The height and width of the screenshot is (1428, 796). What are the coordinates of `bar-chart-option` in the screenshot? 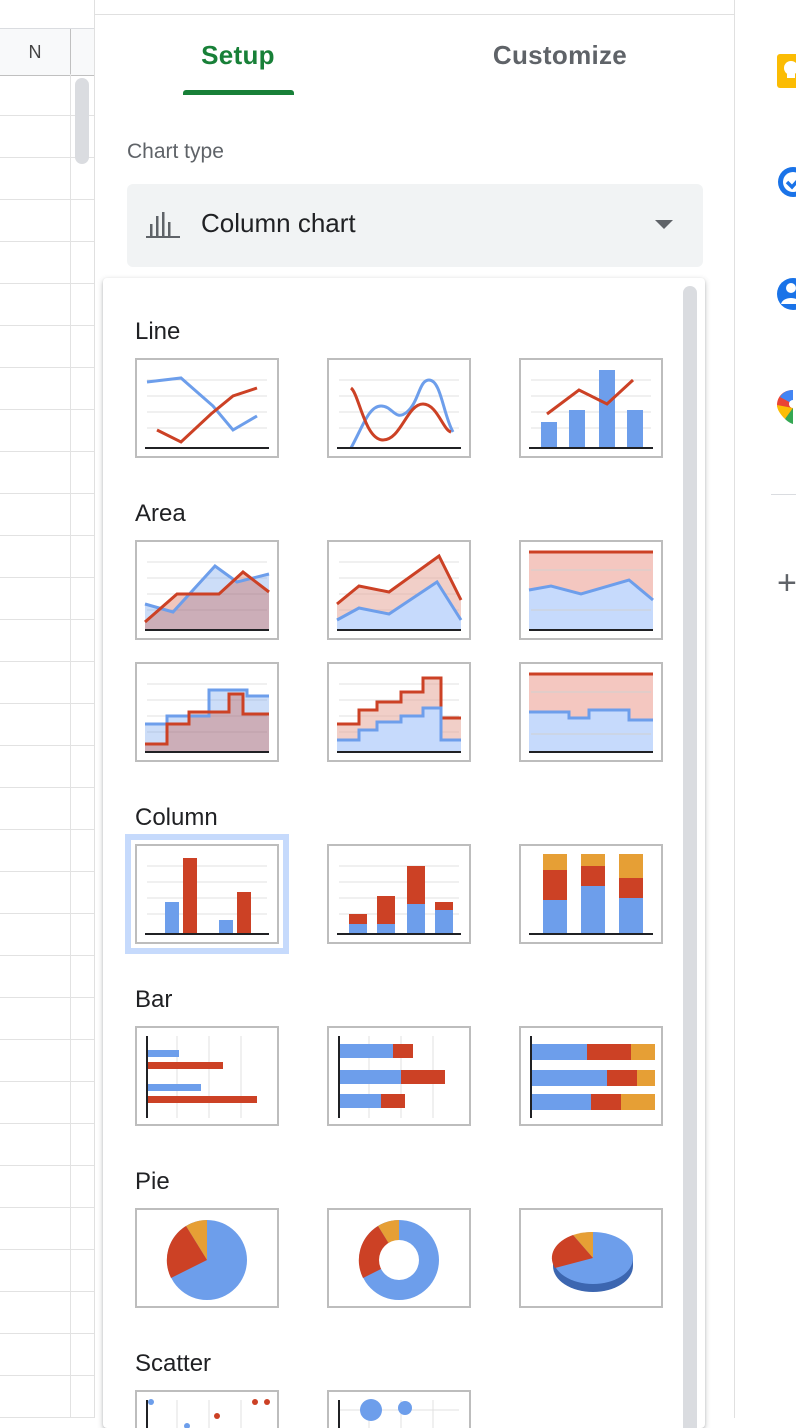 It's located at (207, 1076).